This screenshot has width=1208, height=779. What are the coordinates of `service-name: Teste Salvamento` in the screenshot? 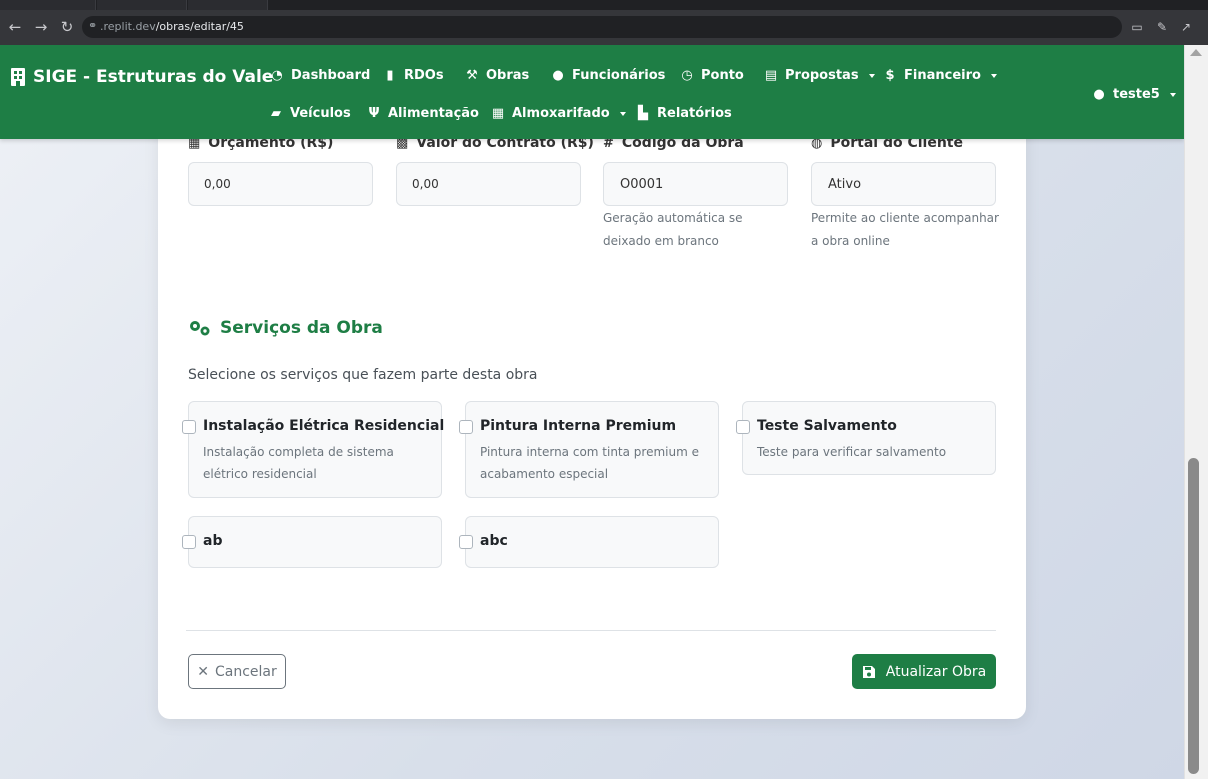 It's located at (827, 426).